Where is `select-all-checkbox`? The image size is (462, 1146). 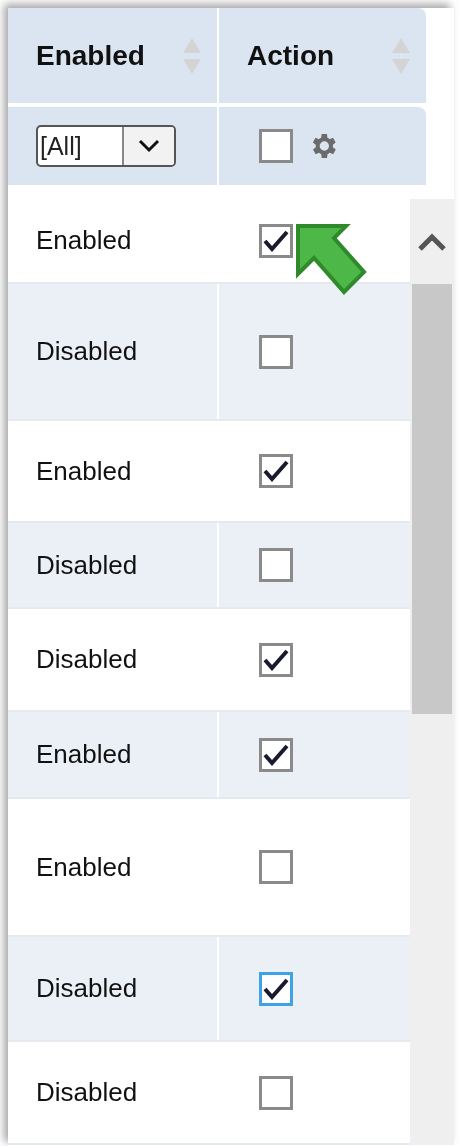 select-all-checkbox is located at coordinates (276, 146).